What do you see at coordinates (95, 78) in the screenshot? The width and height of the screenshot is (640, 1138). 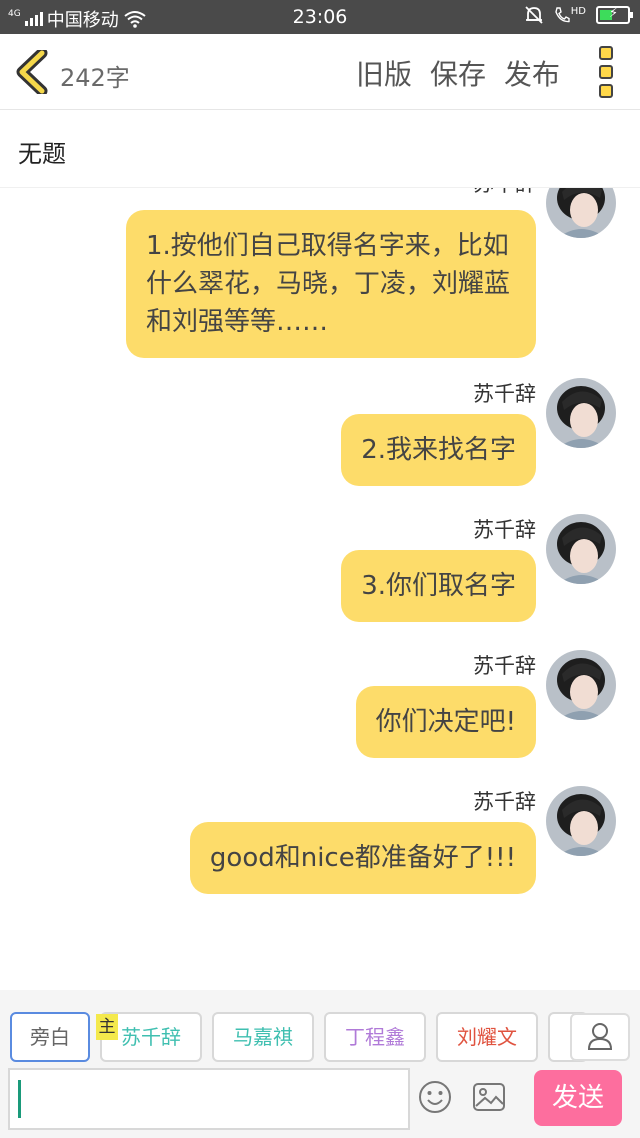 I see `word-count: 242字` at bounding box center [95, 78].